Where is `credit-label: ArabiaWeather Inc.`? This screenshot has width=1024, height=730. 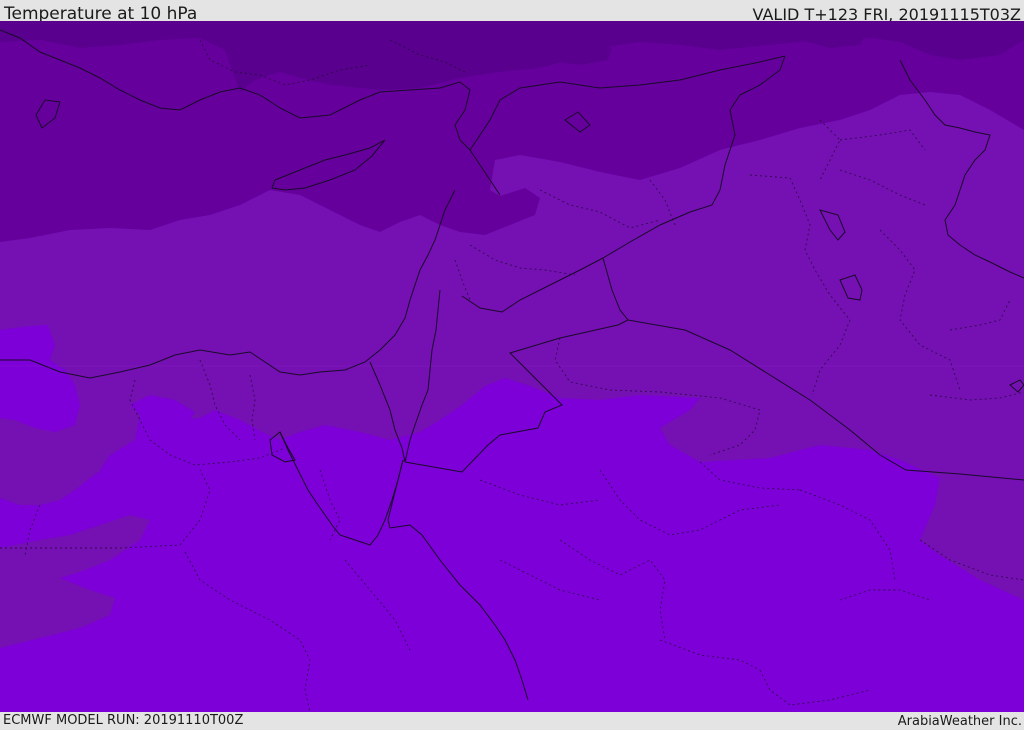 credit-label: ArabiaWeather Inc. is located at coordinates (959, 721).